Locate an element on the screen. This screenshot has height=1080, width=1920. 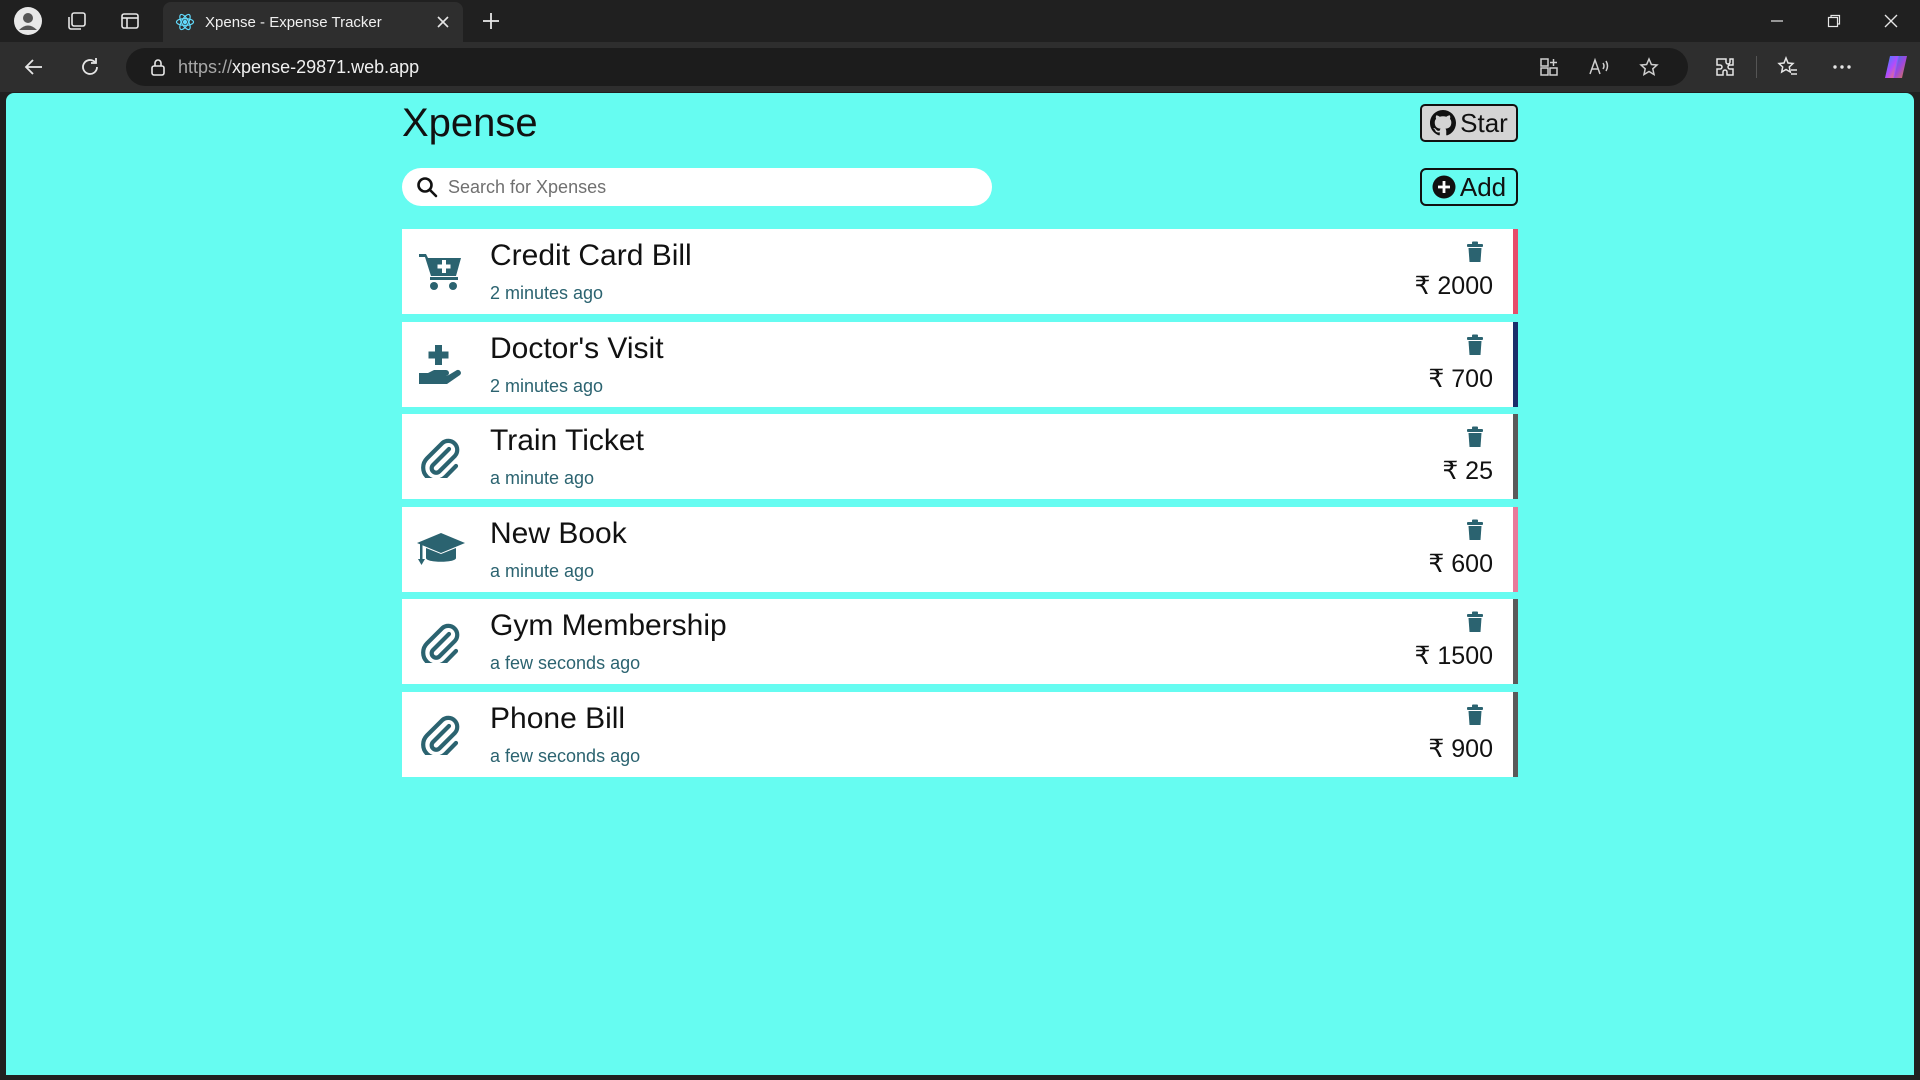
add-label: Add is located at coordinates (1483, 186).